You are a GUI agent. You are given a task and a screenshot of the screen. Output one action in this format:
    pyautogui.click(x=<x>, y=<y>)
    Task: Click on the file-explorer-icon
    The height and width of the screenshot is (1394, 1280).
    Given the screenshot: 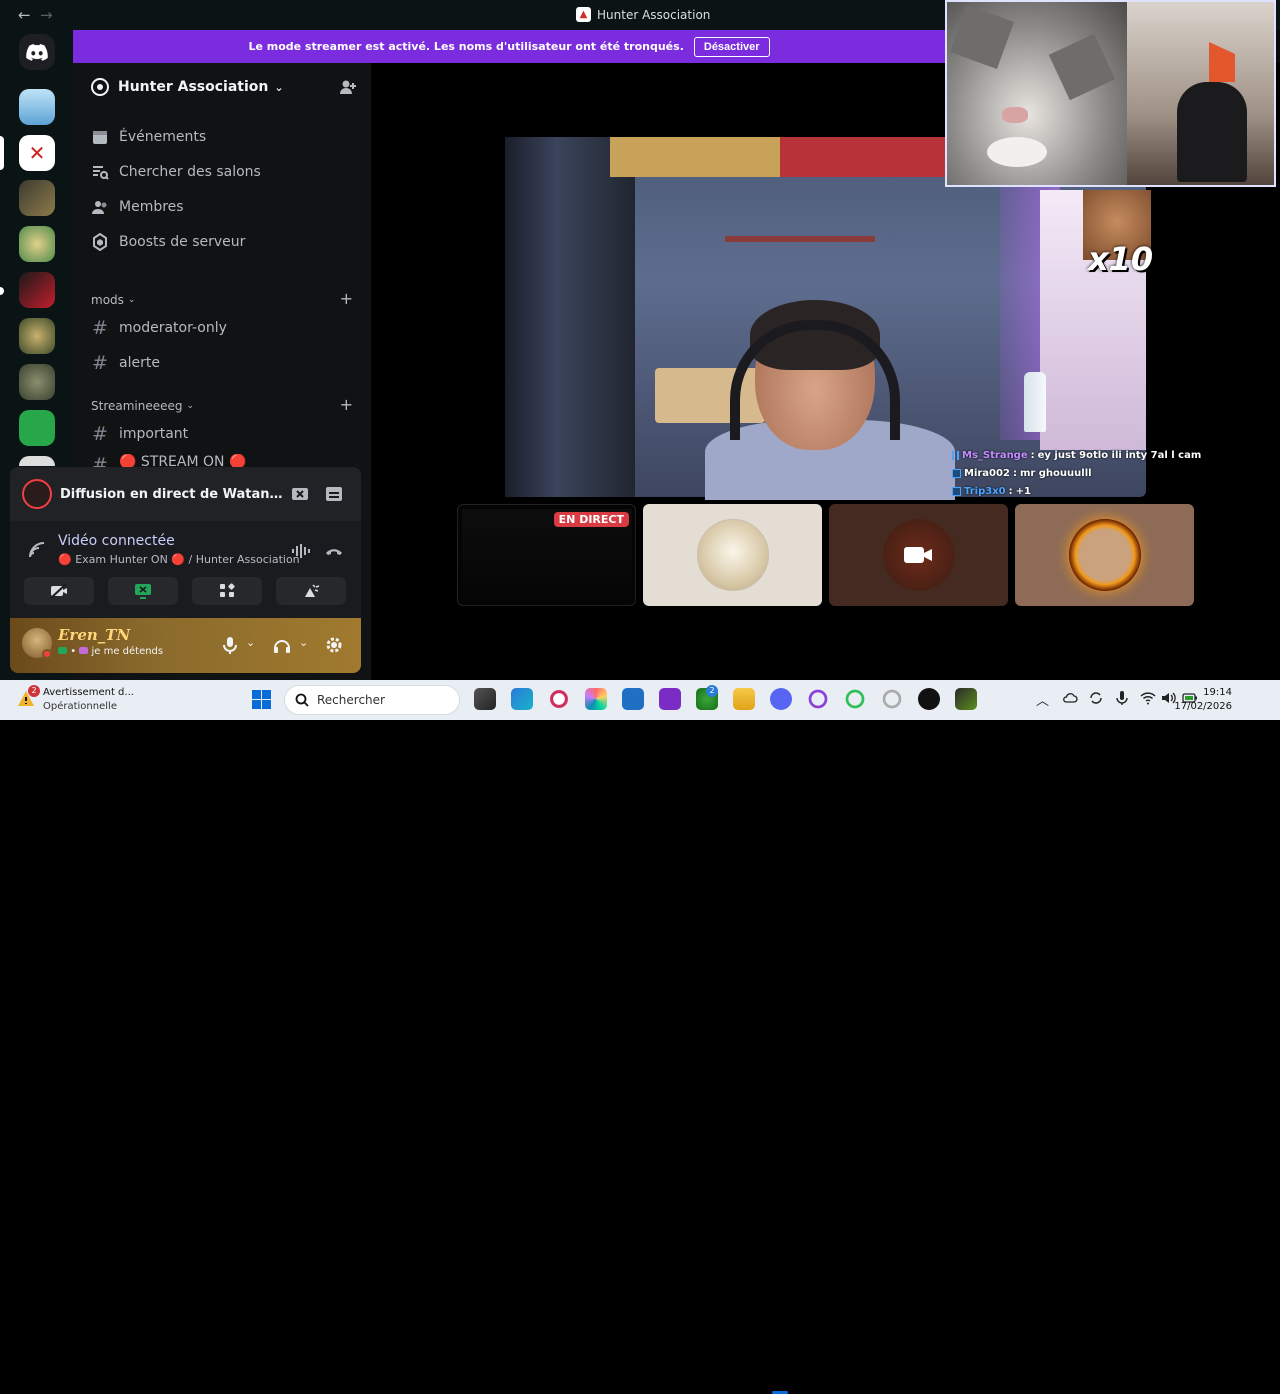 What is the action you would take?
    pyautogui.click(x=744, y=699)
    